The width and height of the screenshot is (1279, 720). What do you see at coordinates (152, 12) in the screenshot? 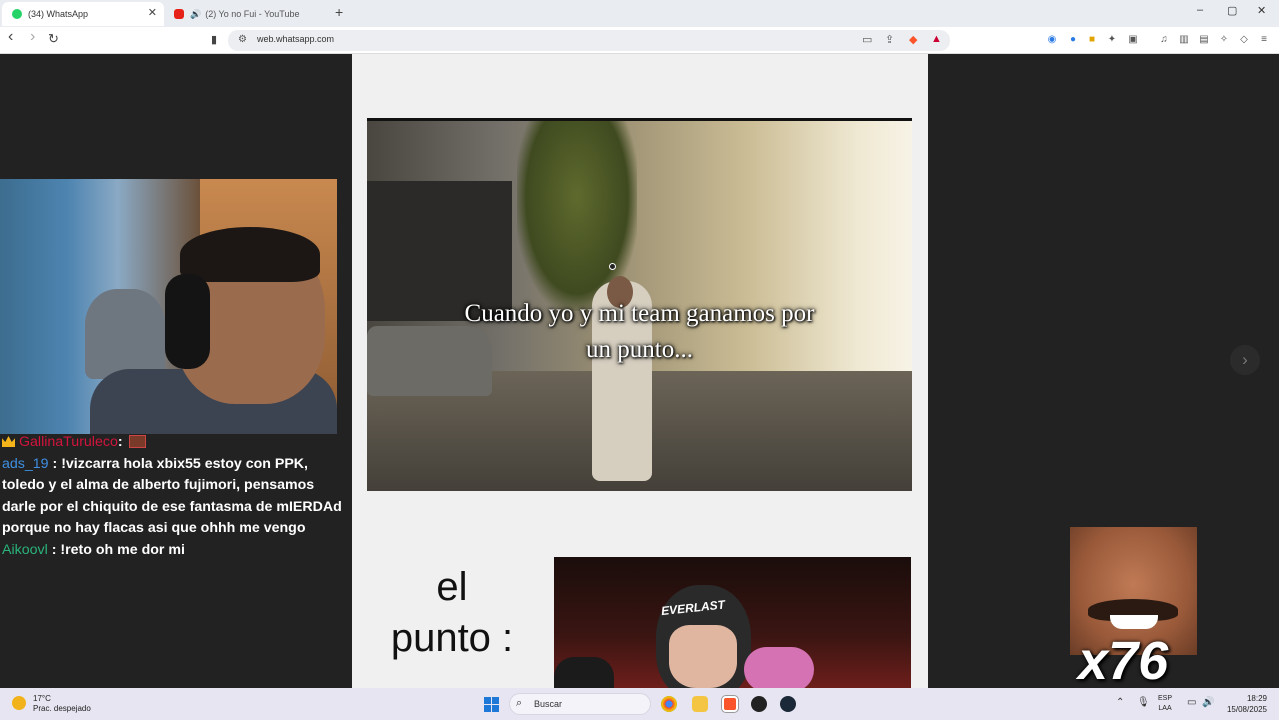
I see `close-tab-icon: ✕` at bounding box center [152, 12].